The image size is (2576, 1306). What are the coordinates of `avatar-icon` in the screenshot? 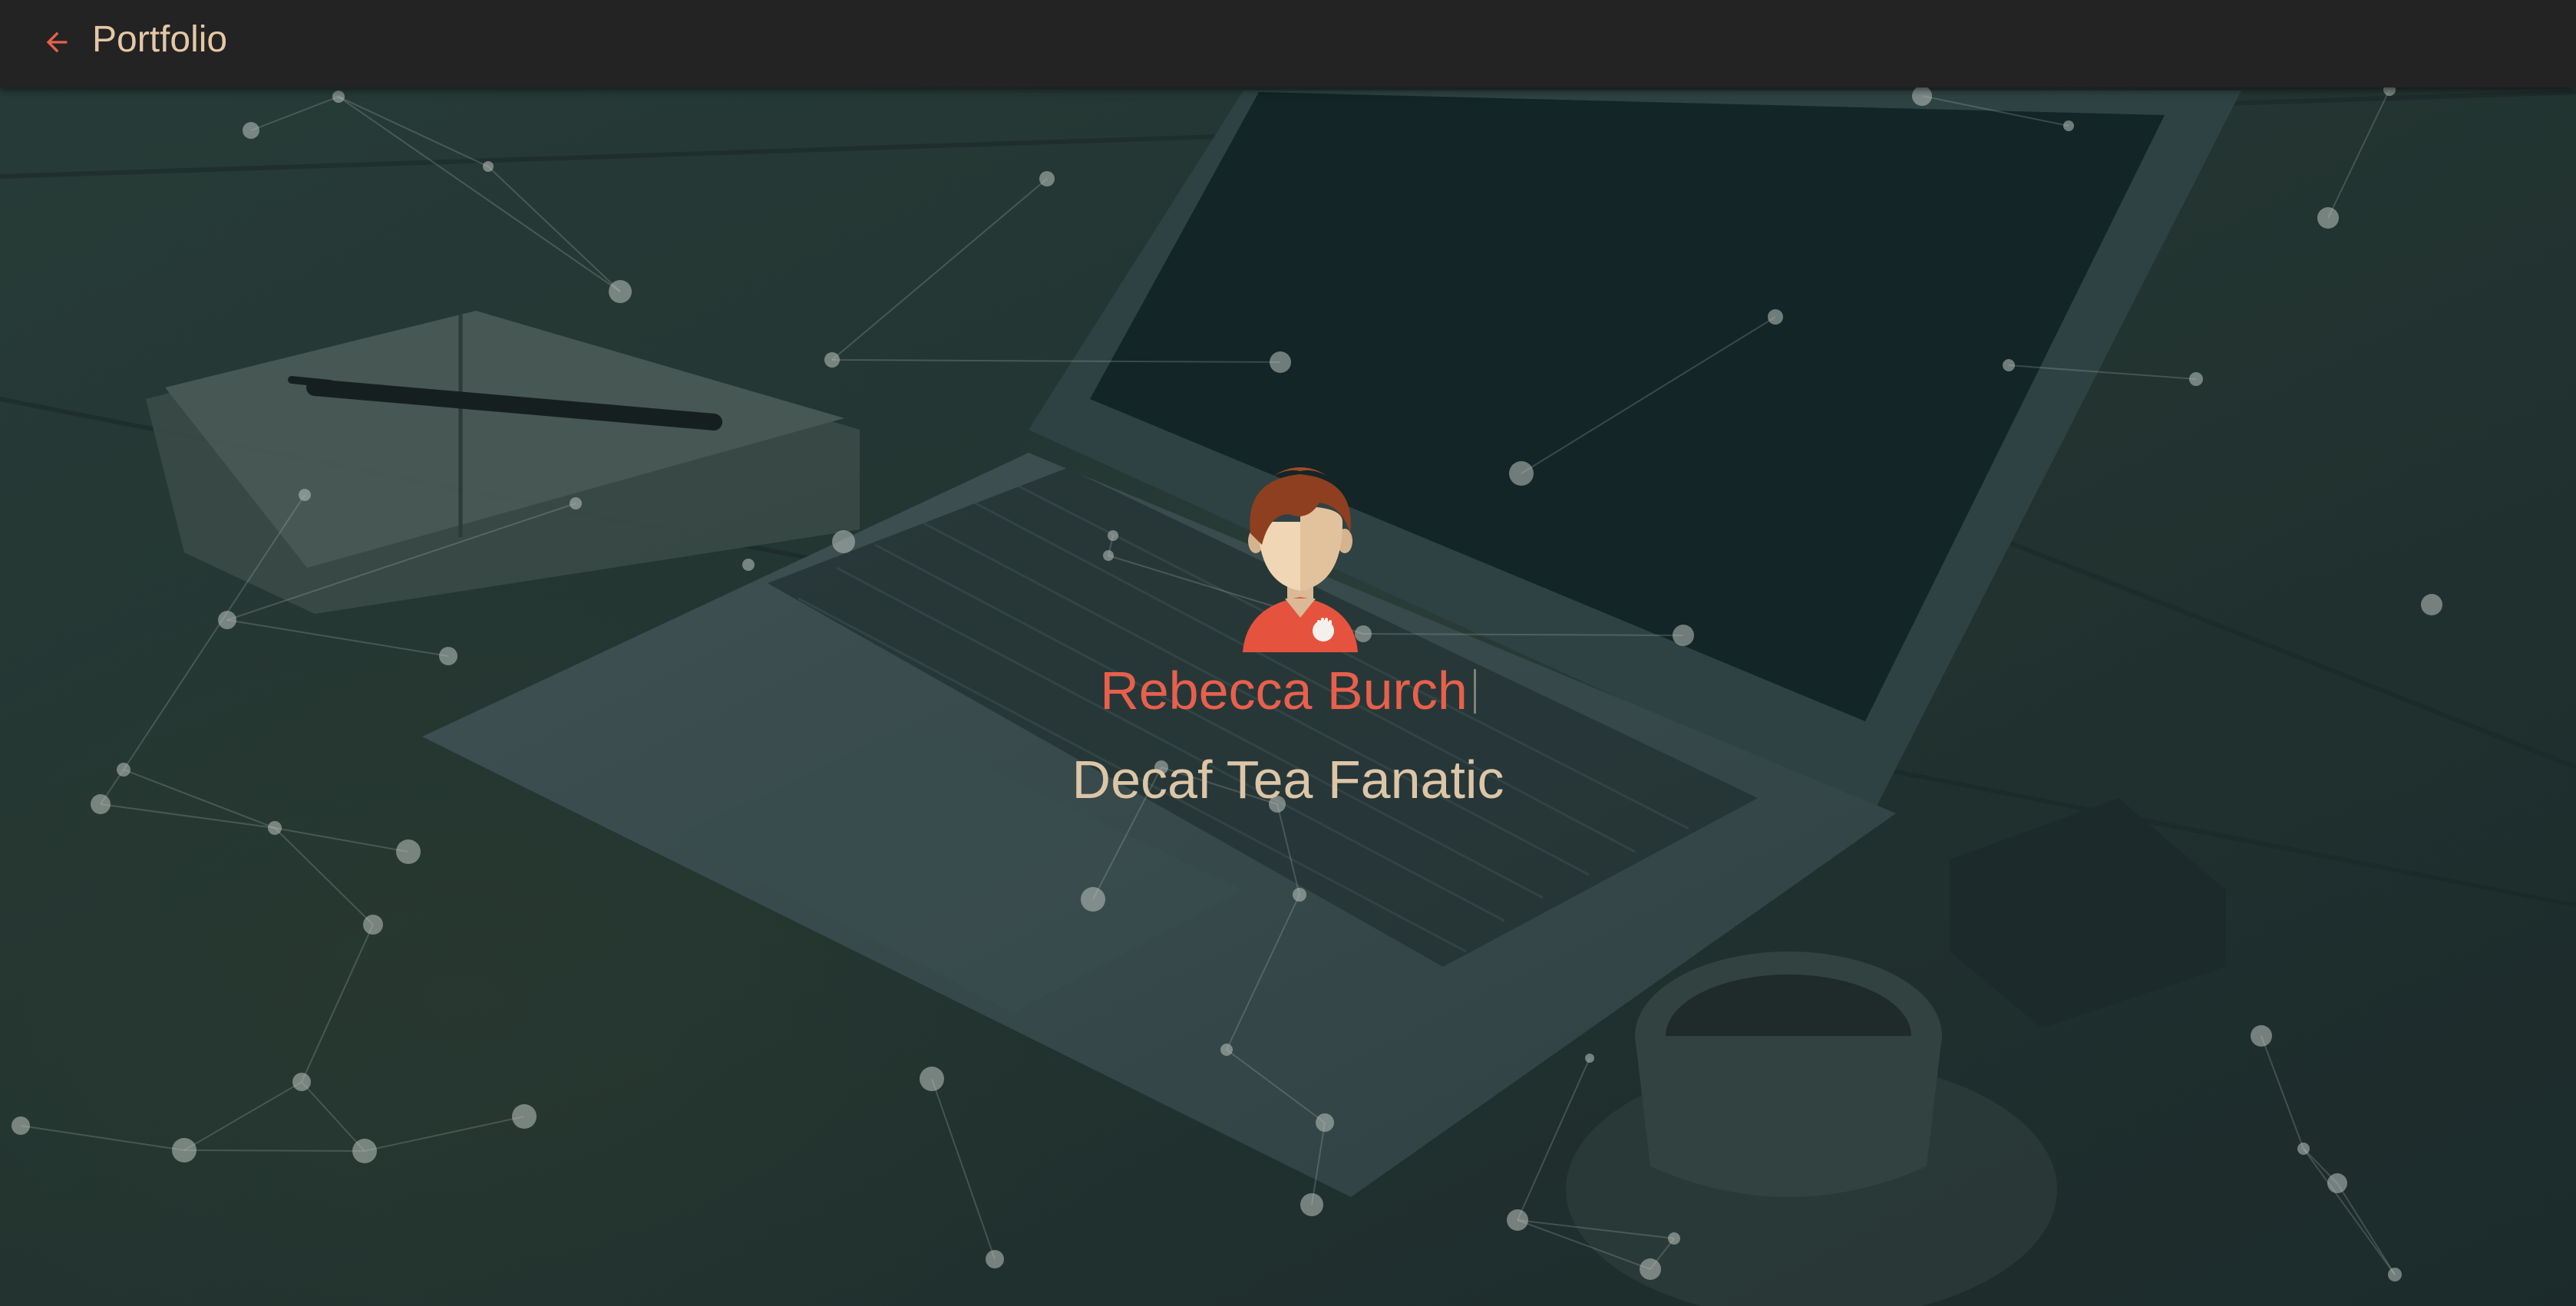 It's located at (1300, 559).